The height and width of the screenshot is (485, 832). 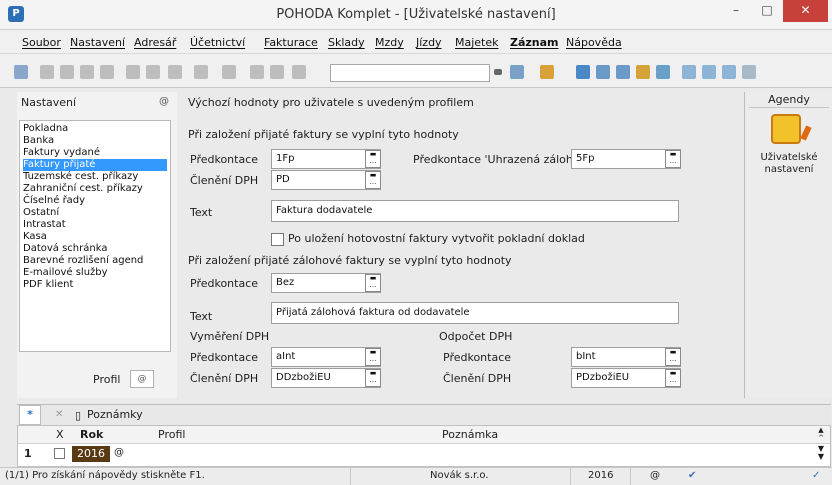 I want to click on odpocet-heading: Odpočet DPH, so click(x=476, y=336).